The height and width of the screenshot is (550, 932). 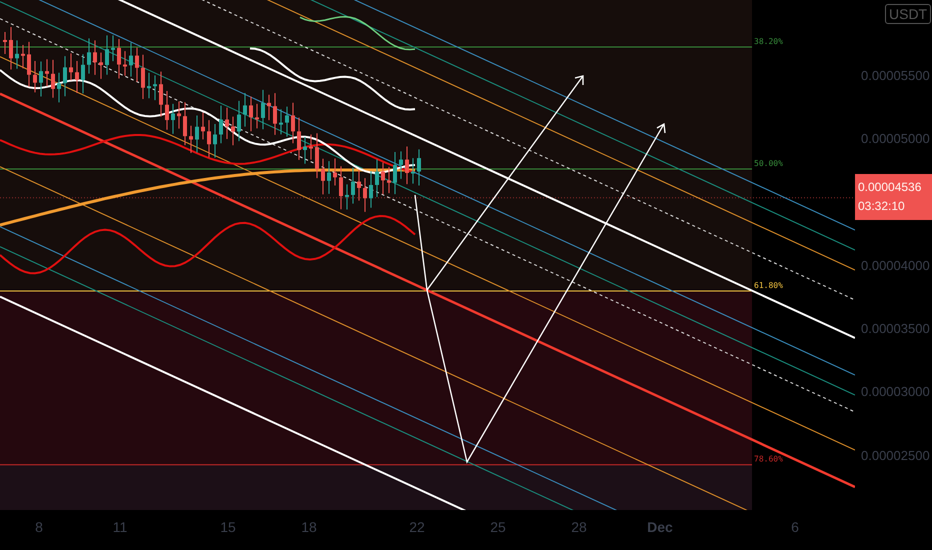 I want to click on time-axis-label: 25, so click(x=498, y=527).